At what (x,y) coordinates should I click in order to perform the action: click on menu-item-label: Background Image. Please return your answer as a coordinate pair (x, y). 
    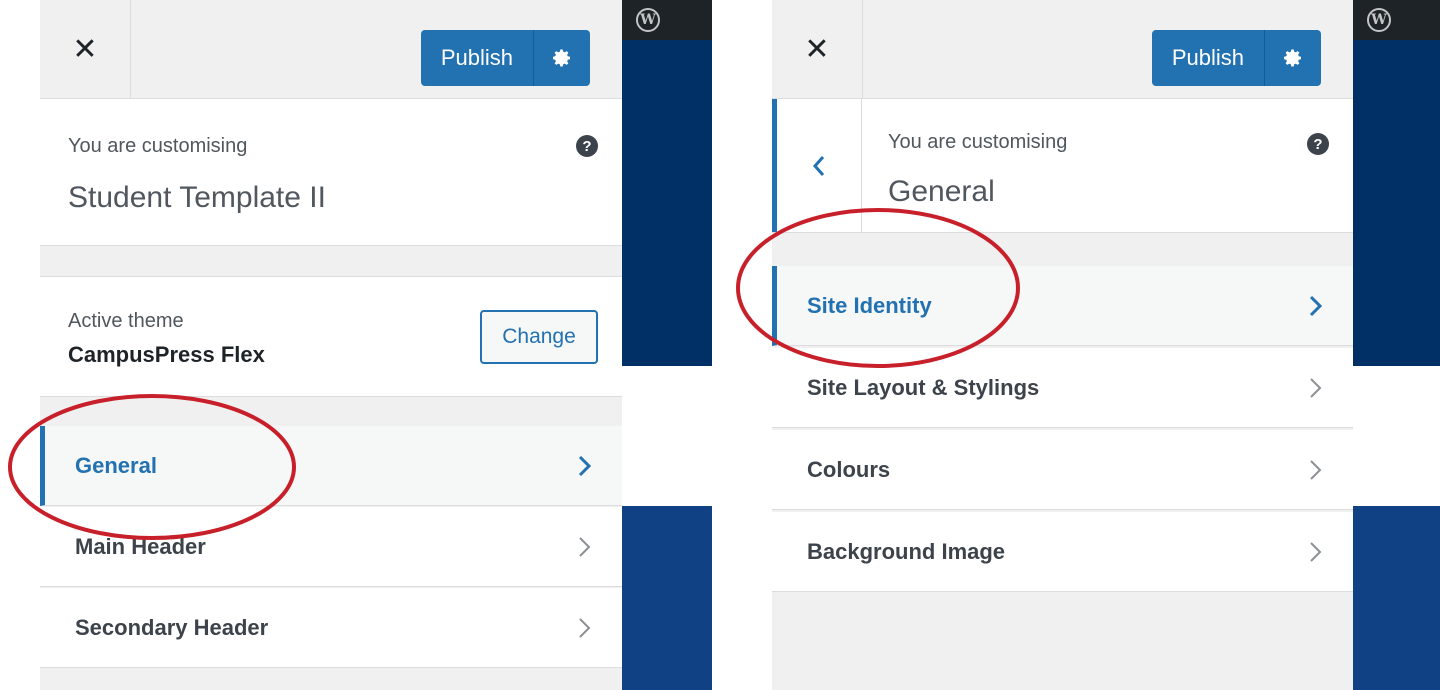
    Looking at the image, I should click on (906, 551).